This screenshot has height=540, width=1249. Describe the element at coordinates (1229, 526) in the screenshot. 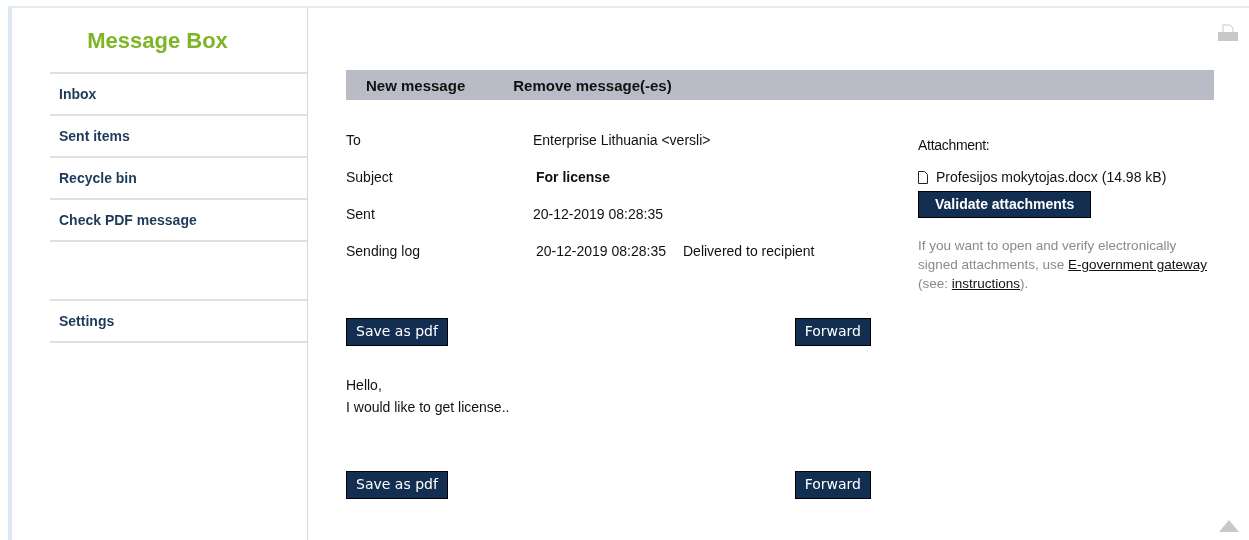

I see `scroll-up-icon` at that location.